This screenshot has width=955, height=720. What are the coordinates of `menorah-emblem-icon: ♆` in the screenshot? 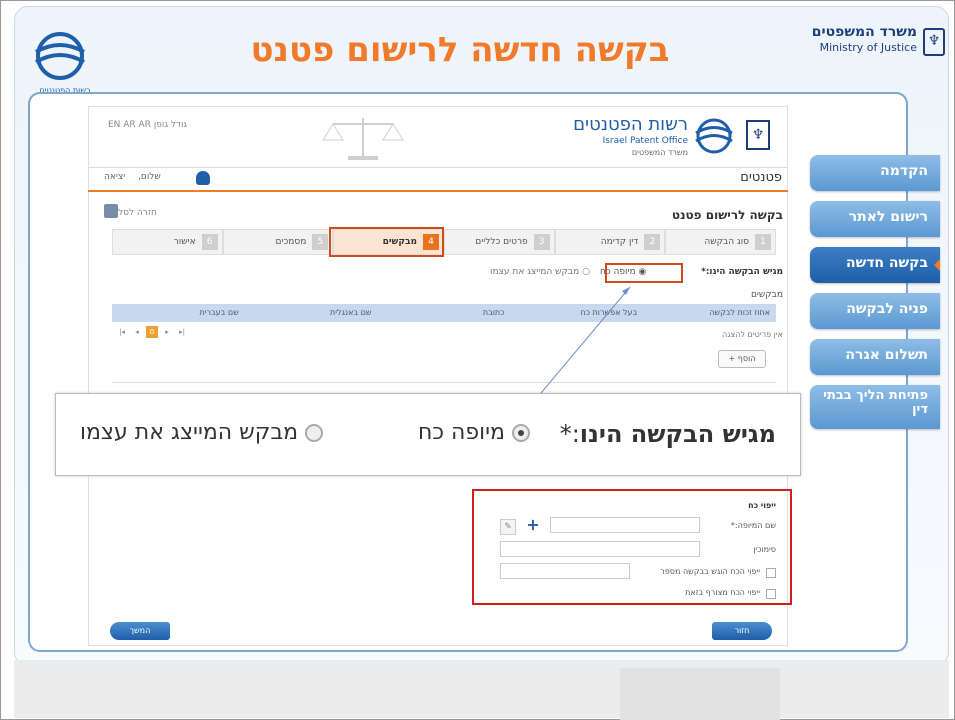 It's located at (934, 42).